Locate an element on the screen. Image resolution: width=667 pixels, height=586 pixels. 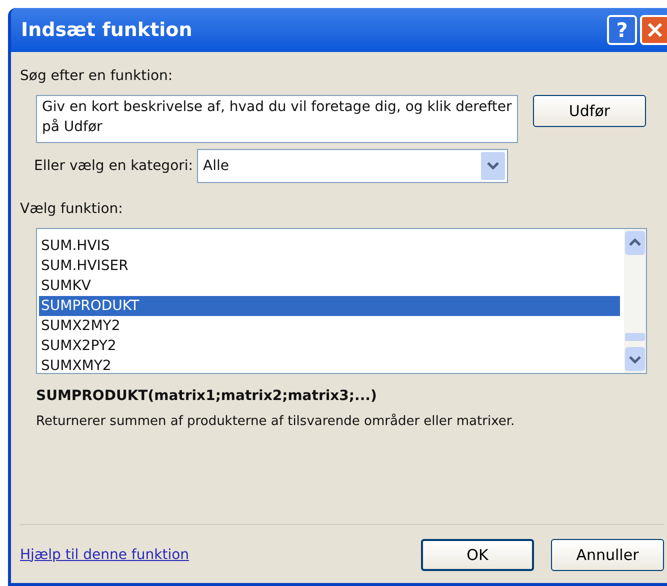
function-signature: SUMPRODUKT(matrix1;matrix2;matrix3;...) is located at coordinates (207, 396).